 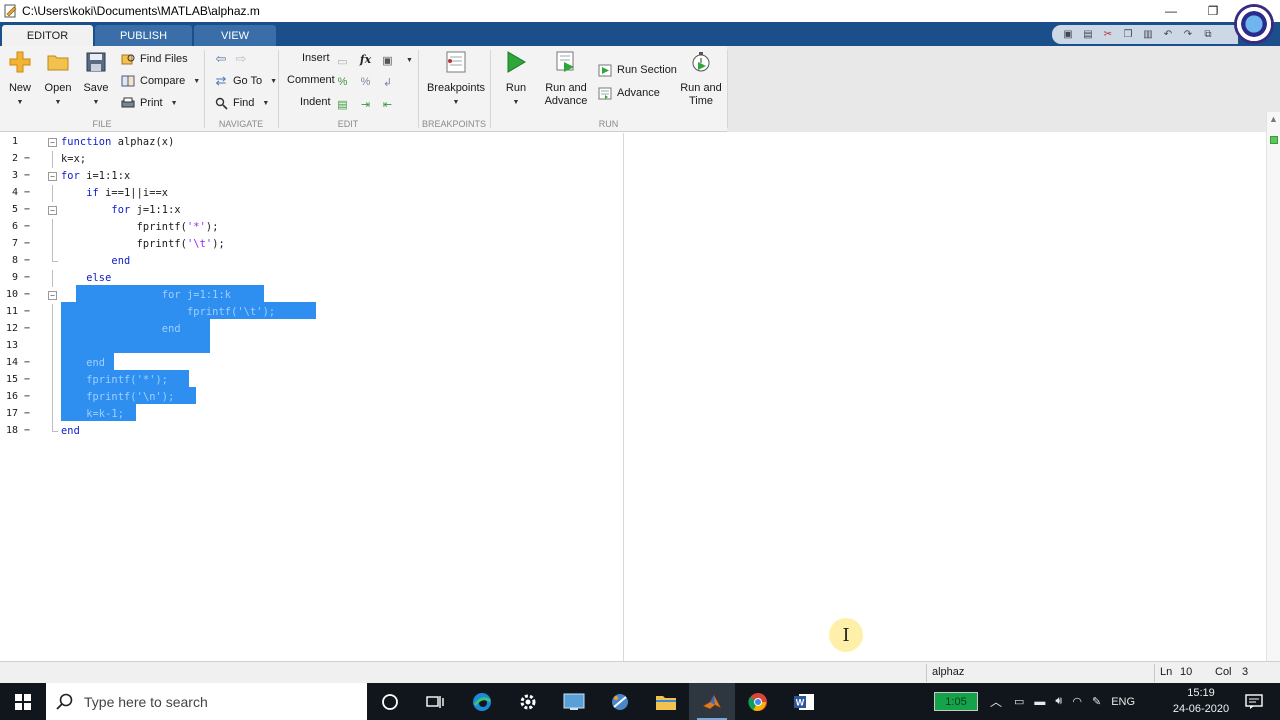 I want to click on save-quick-icon: ▤, so click(x=1088, y=35).